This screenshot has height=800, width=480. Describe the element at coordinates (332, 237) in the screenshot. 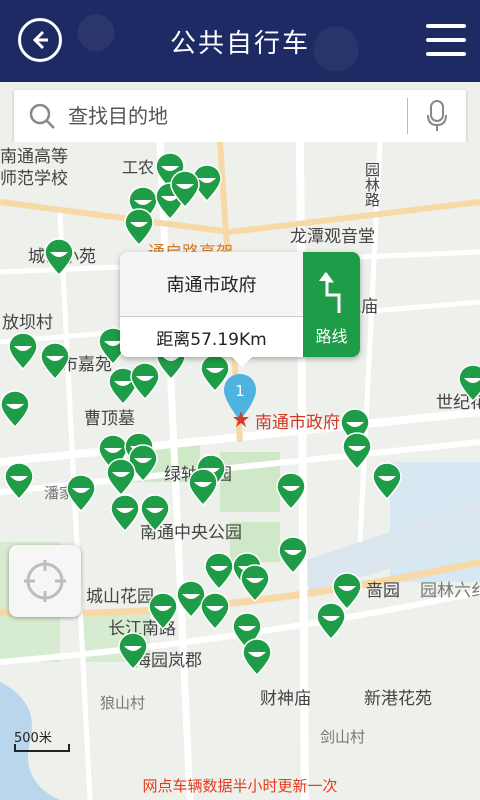

I see `map-label: 龙潭观音堂` at that location.